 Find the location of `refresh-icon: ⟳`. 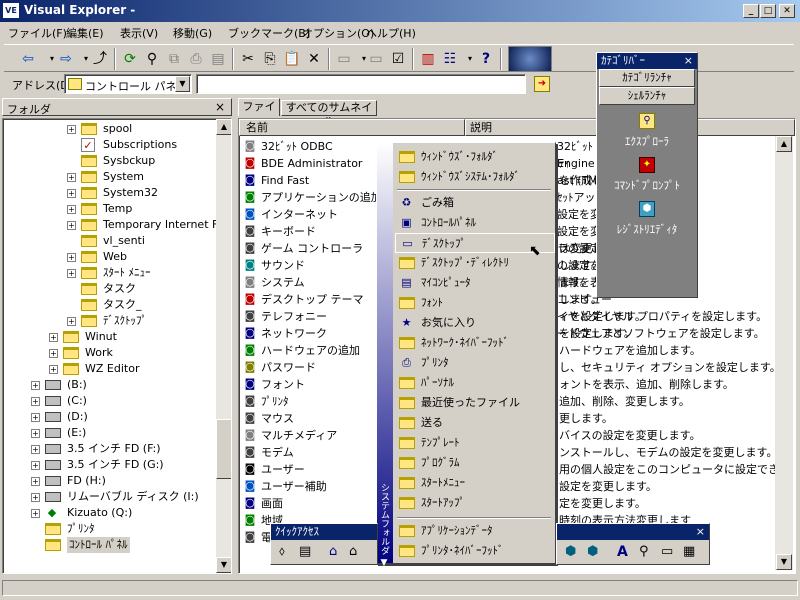

refresh-icon: ⟳ is located at coordinates (130, 59).